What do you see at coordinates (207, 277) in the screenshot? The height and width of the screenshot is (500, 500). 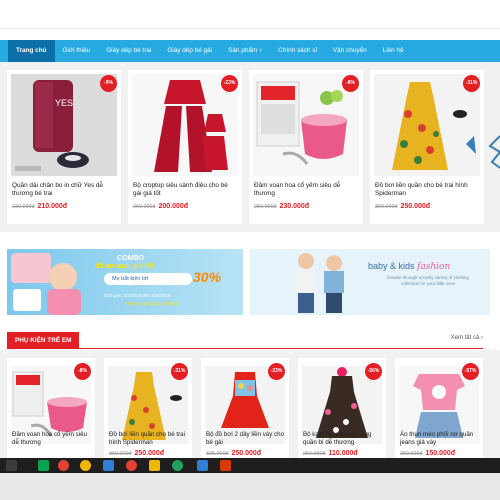 I see `banner-percent: 30%` at bounding box center [207, 277].